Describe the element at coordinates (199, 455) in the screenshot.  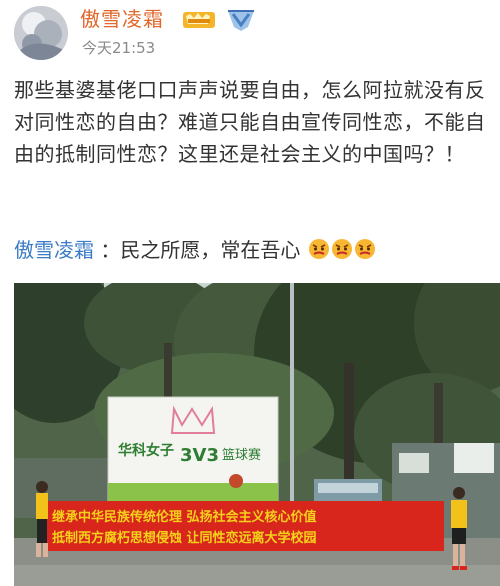
I see `sign-3v3: 3V3` at that location.